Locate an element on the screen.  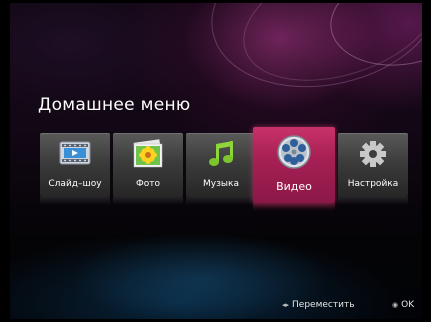
menu-item-photo: Фото is located at coordinates (148, 169).